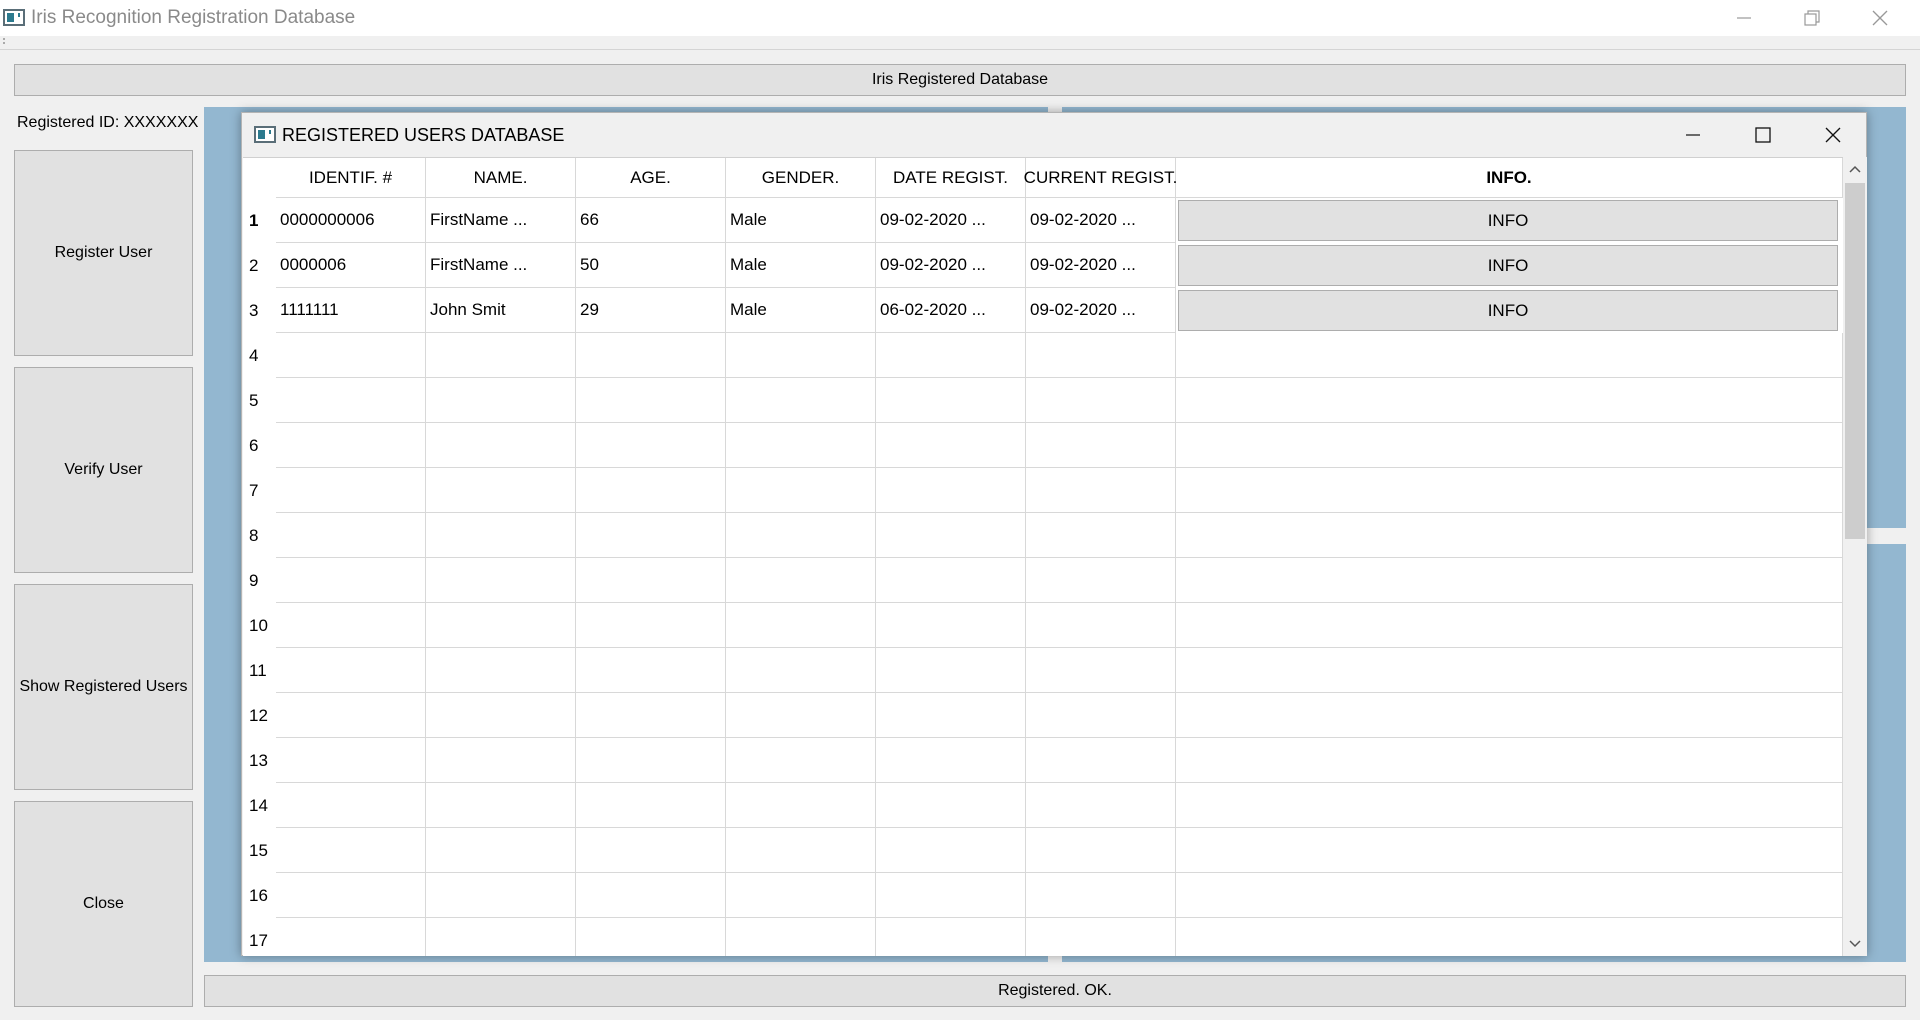 The image size is (1920, 1020). What do you see at coordinates (1855, 556) in the screenshot?
I see `table-vertical-scrollbar` at bounding box center [1855, 556].